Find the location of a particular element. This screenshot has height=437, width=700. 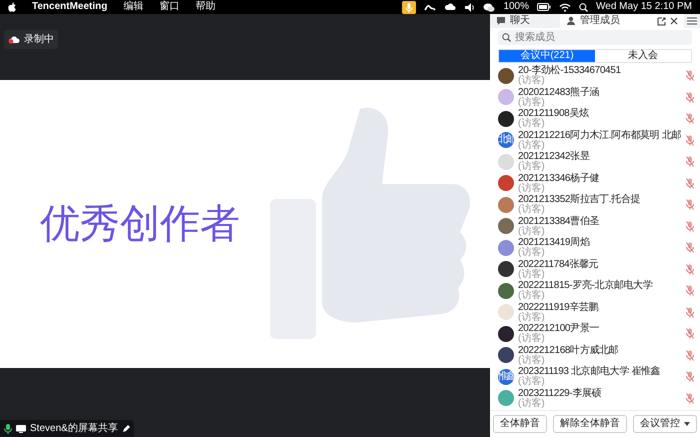

member-row: 2022211815-罗亮-北京邮电大学 (访客) is located at coordinates (595, 291).